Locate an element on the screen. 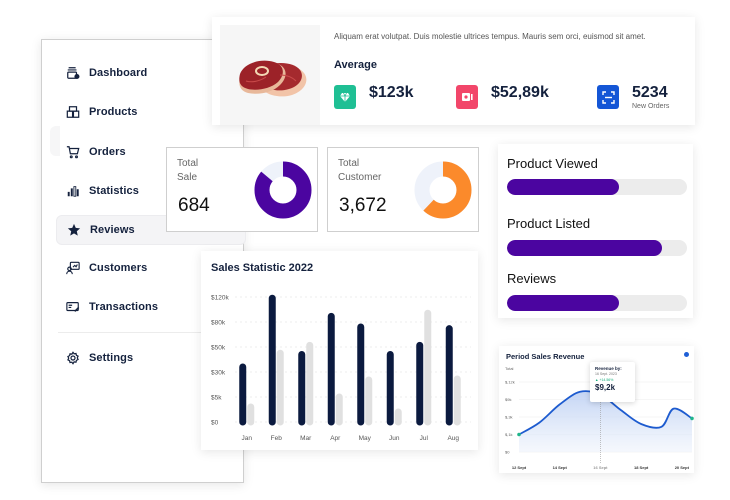  sidebar-item-label: Dashboard is located at coordinates (118, 73).